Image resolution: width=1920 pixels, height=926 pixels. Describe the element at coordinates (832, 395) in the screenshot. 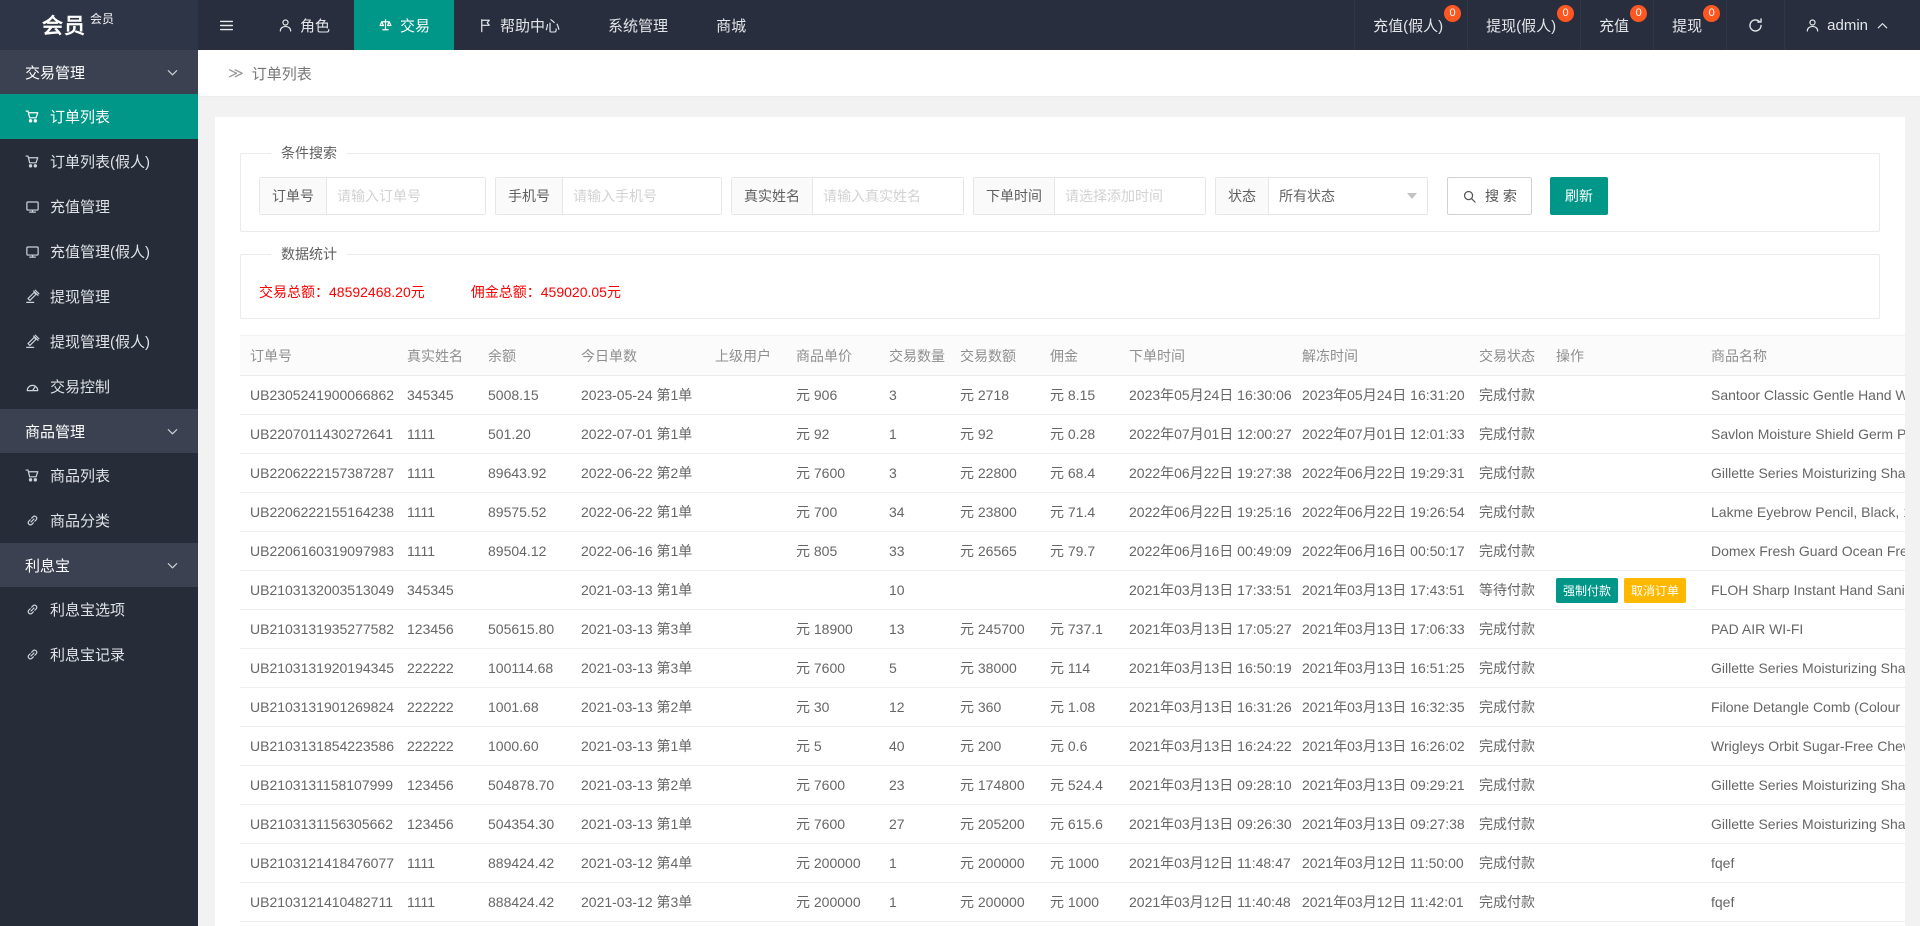

I see `cell-unit_price: 元 906` at that location.